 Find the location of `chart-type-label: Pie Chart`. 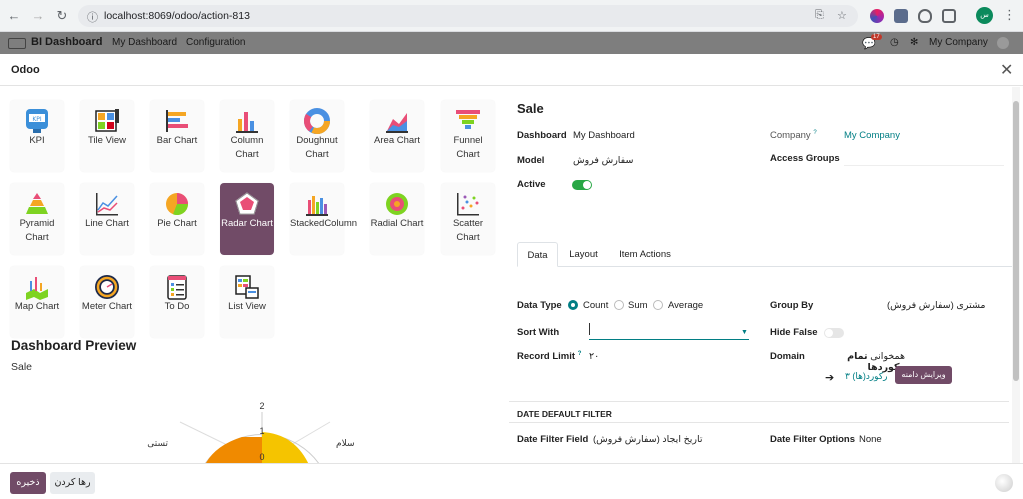

chart-type-label: Pie Chart is located at coordinates (177, 223).